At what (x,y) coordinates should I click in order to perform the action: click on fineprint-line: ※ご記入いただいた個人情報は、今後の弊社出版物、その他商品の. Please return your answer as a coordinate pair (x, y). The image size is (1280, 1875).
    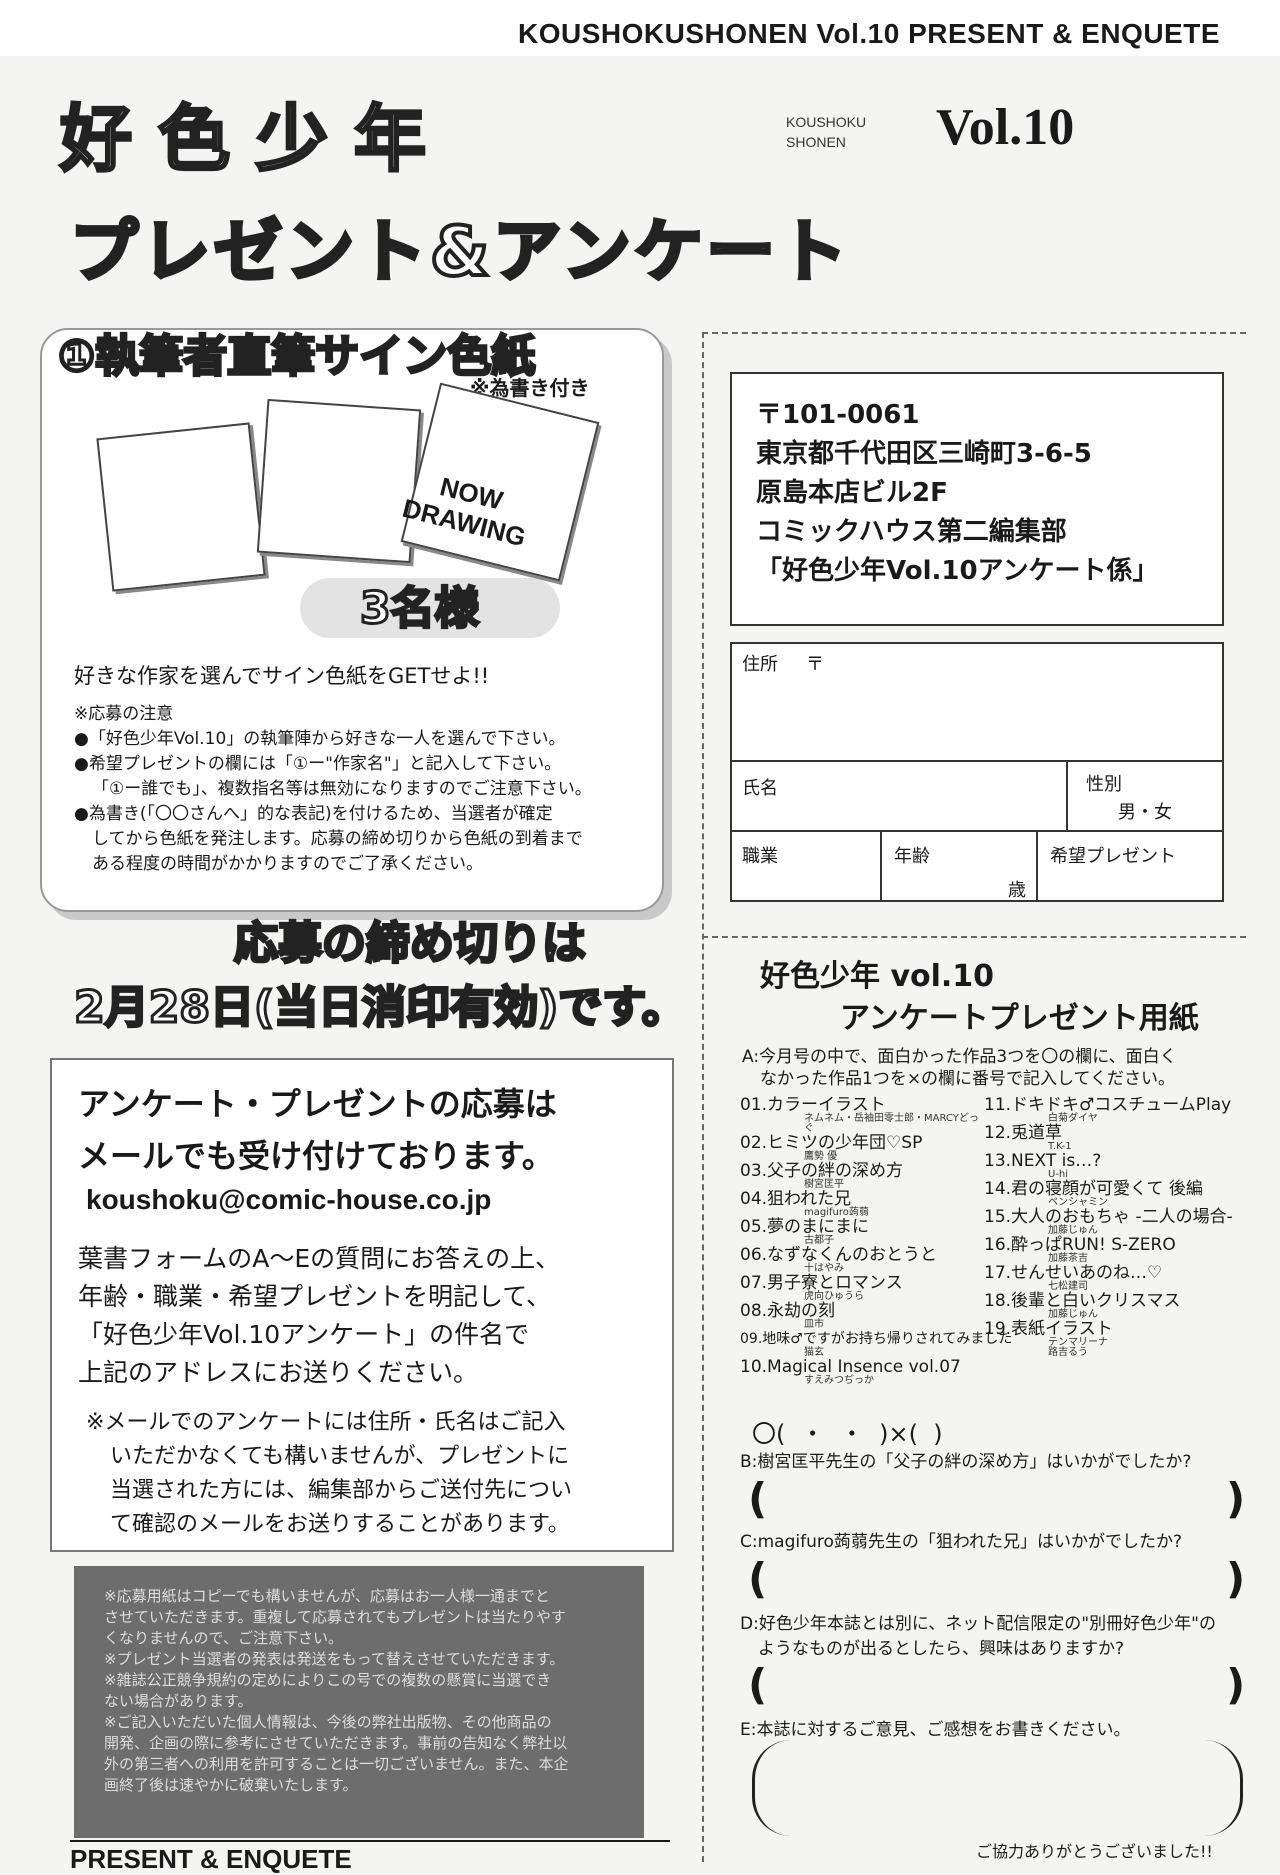
    Looking at the image, I should click on (328, 1722).